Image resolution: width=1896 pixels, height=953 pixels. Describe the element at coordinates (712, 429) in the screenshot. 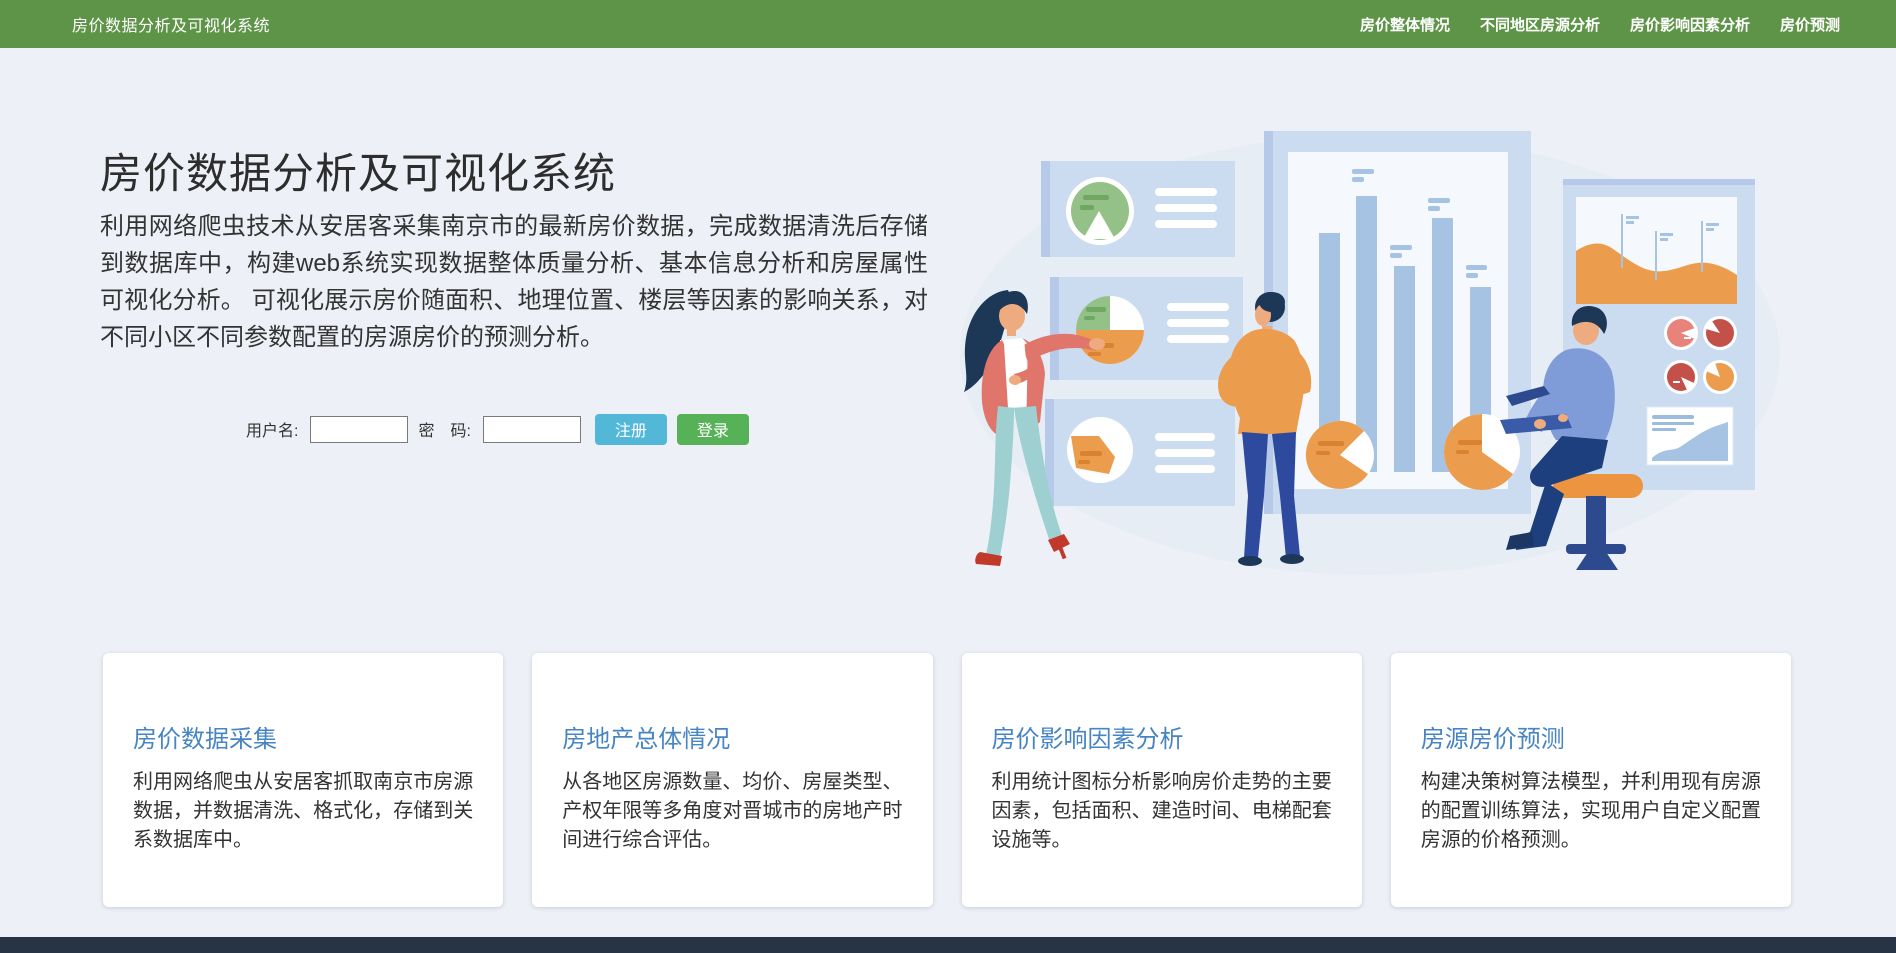

I see `login-button: 登录` at that location.